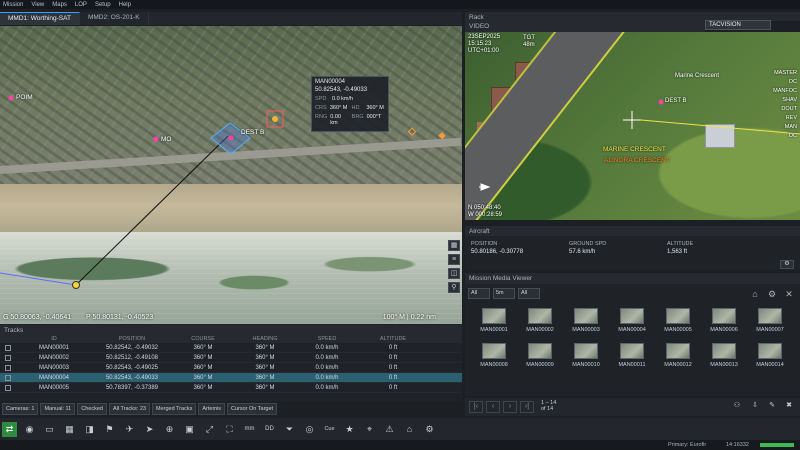 Image resolution: width=800 pixels, height=450 pixels. Describe the element at coordinates (789, 294) in the screenshot. I see `clear-filter-icon: ✕` at that location.